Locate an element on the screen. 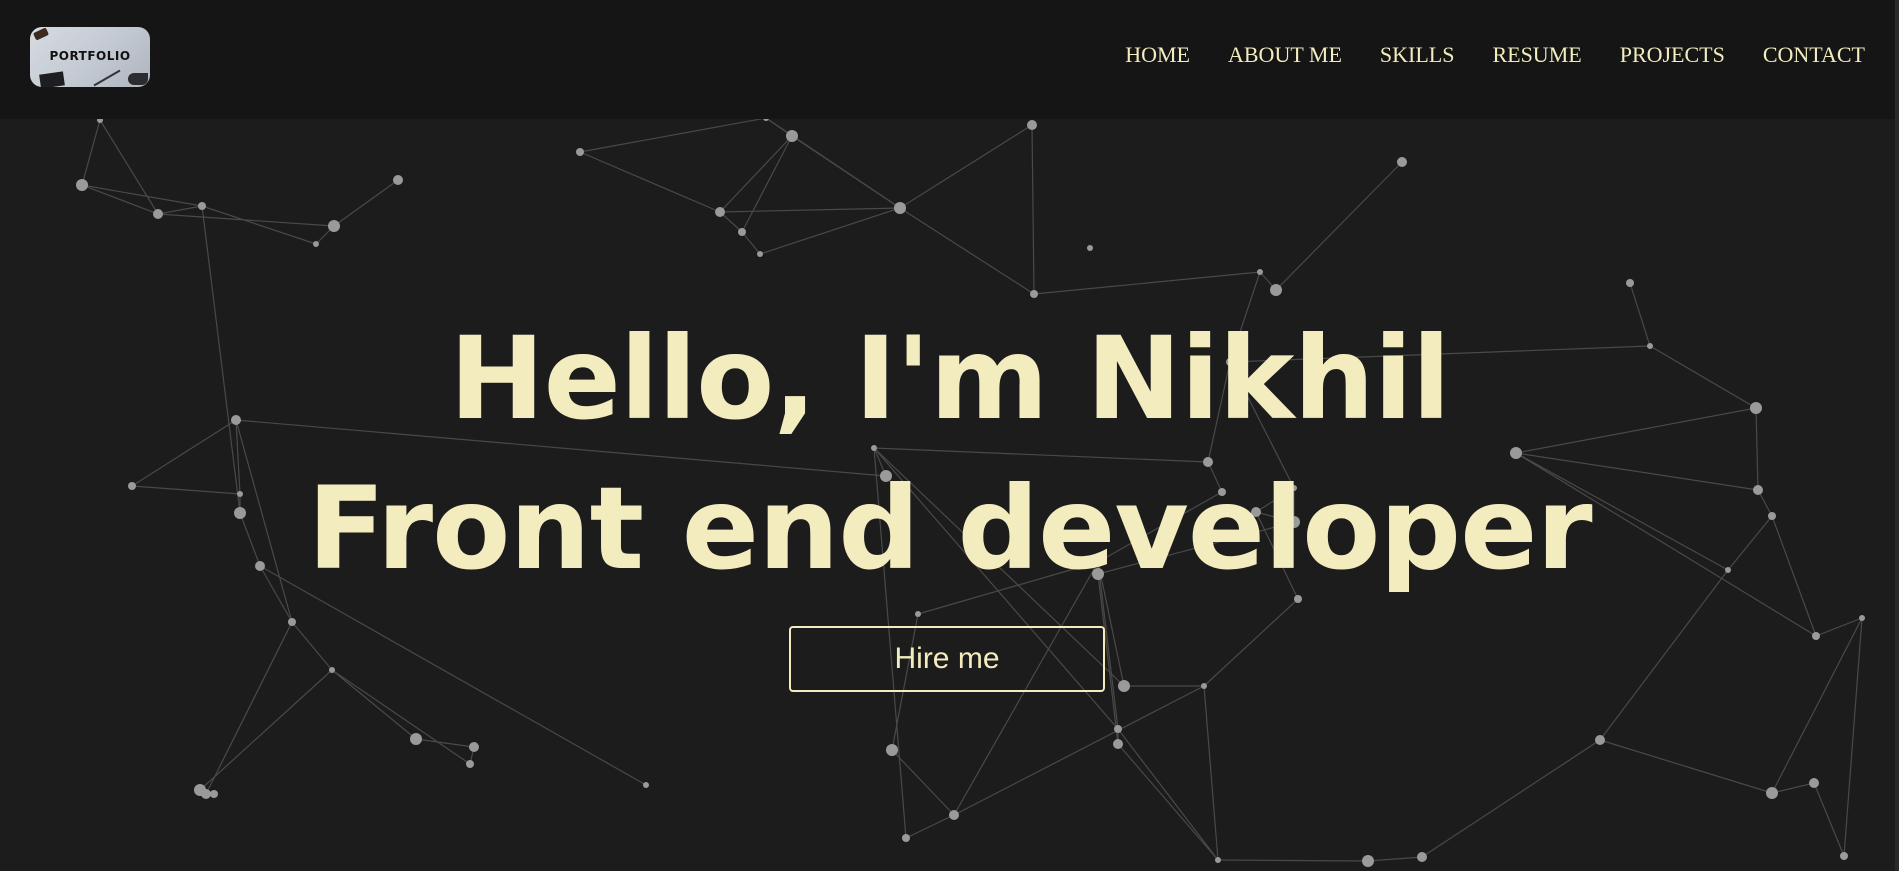 Image resolution: width=1899 pixels, height=871 pixels. nav-resume: RESUME is located at coordinates (1536, 55).